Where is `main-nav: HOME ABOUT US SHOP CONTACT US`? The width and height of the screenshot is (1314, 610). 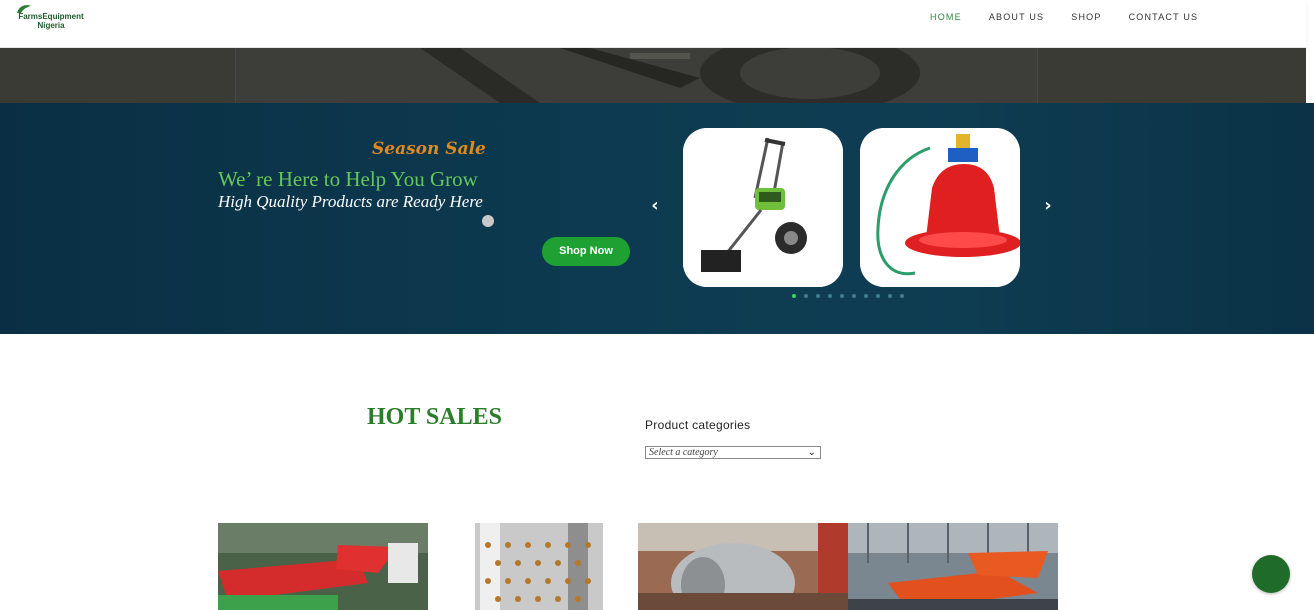 main-nav: HOME ABOUT US SHOP CONTACT US is located at coordinates (1077, 17).